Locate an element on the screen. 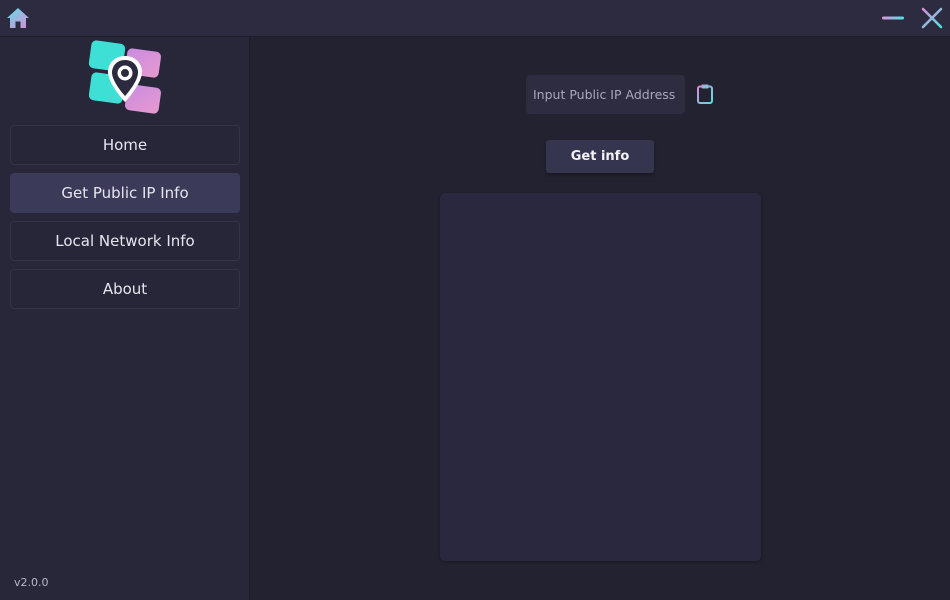 The width and height of the screenshot is (950, 600). sidebar-item-home: Home is located at coordinates (125, 145).